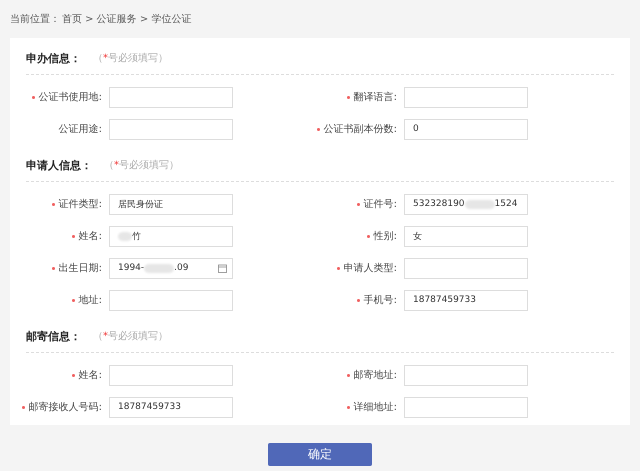  What do you see at coordinates (385, 236) in the screenshot?
I see `field-label: 性别:` at bounding box center [385, 236].